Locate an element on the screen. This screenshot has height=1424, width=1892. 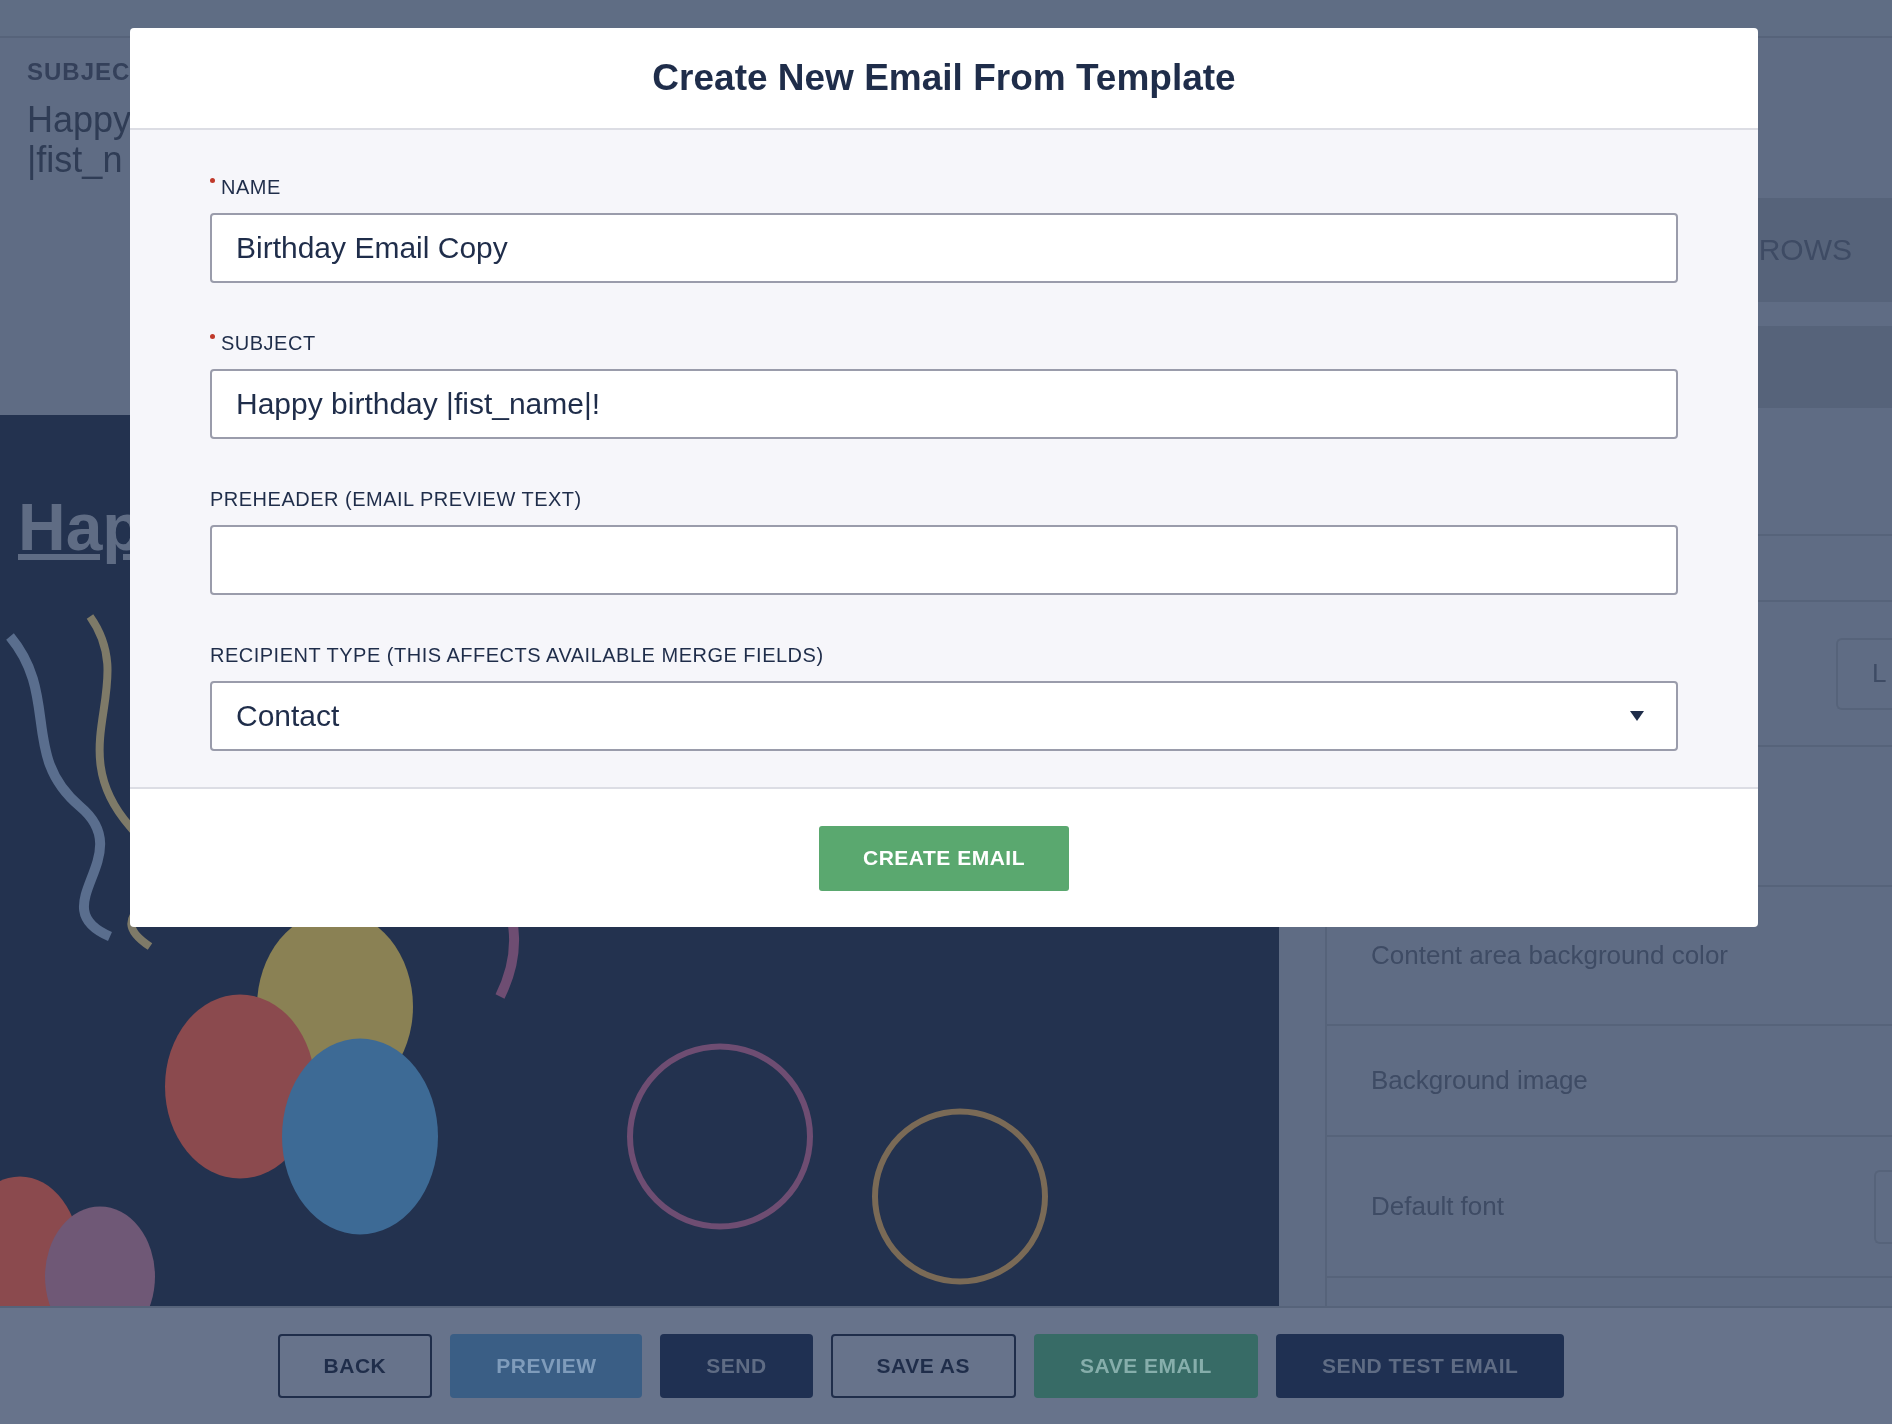
toolbar-button: BACK is located at coordinates (355, 1366).